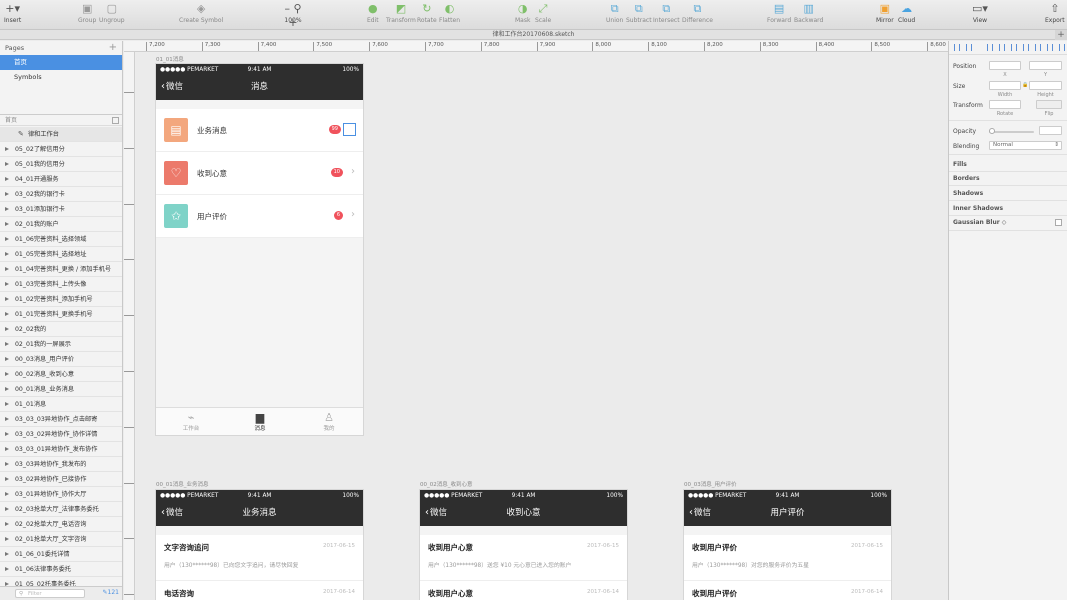 This screenshot has width=1067, height=600. I want to click on list-item: 收到用户评价 2017-06-14, so click(787, 590).